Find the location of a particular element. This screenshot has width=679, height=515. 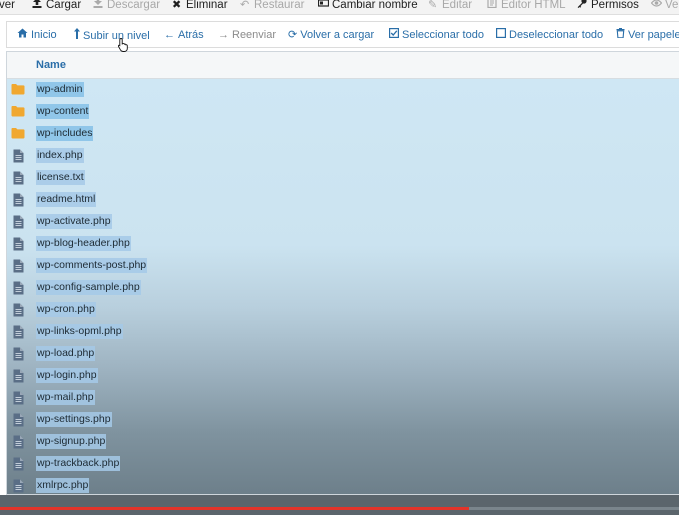

back-label: Atrás is located at coordinates (191, 35).